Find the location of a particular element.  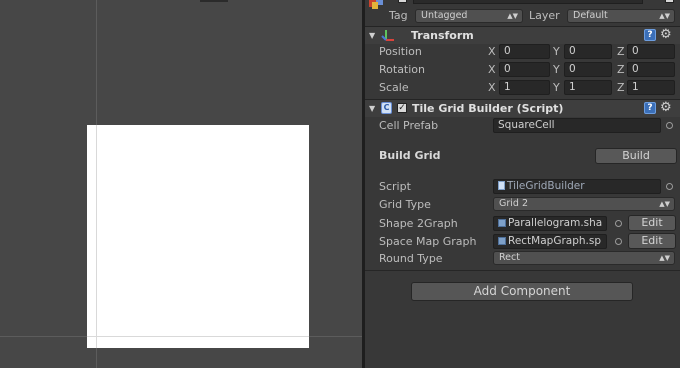

shape-2graph-field: Parallelogram.sha is located at coordinates (550, 223).